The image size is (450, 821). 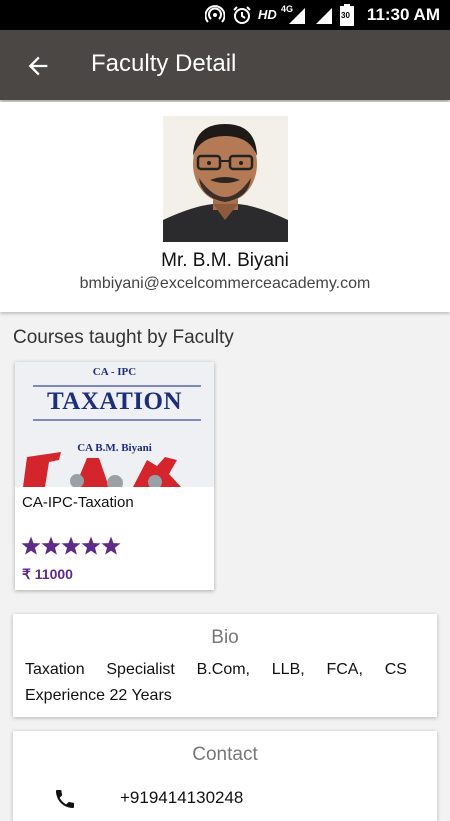 What do you see at coordinates (403, 14) in the screenshot?
I see `status-time: 11:30 AM` at bounding box center [403, 14].